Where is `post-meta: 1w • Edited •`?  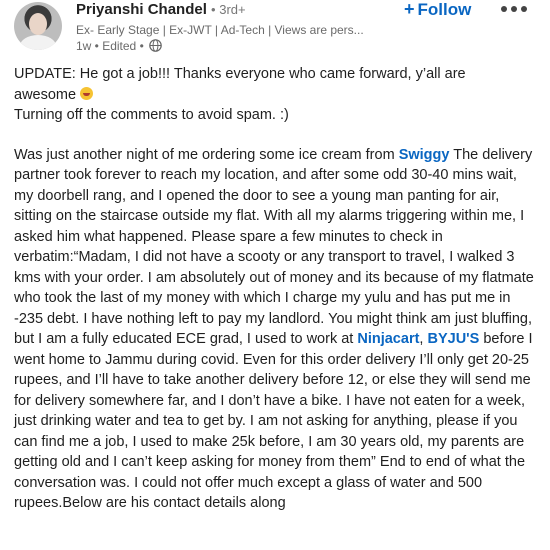 post-meta: 1w • Edited • is located at coordinates (119, 46).